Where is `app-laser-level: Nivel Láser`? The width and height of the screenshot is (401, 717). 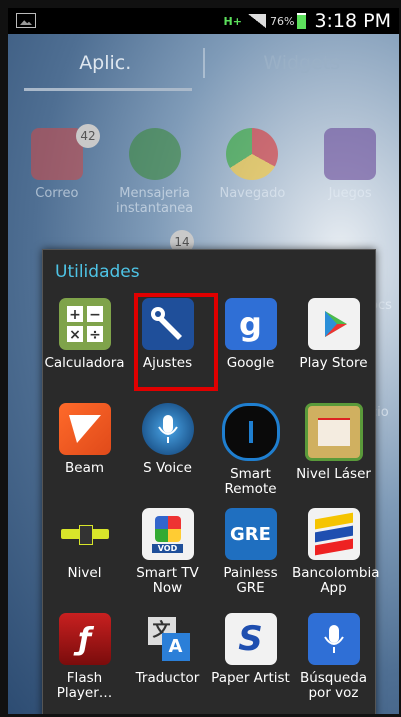 app-laser-level: Nivel Láser is located at coordinates (333, 447).